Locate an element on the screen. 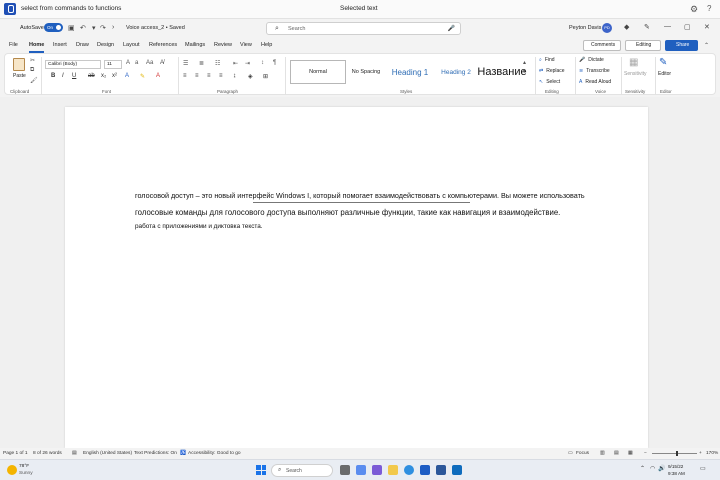  language-status: English (United States) is located at coordinates (107, 453).